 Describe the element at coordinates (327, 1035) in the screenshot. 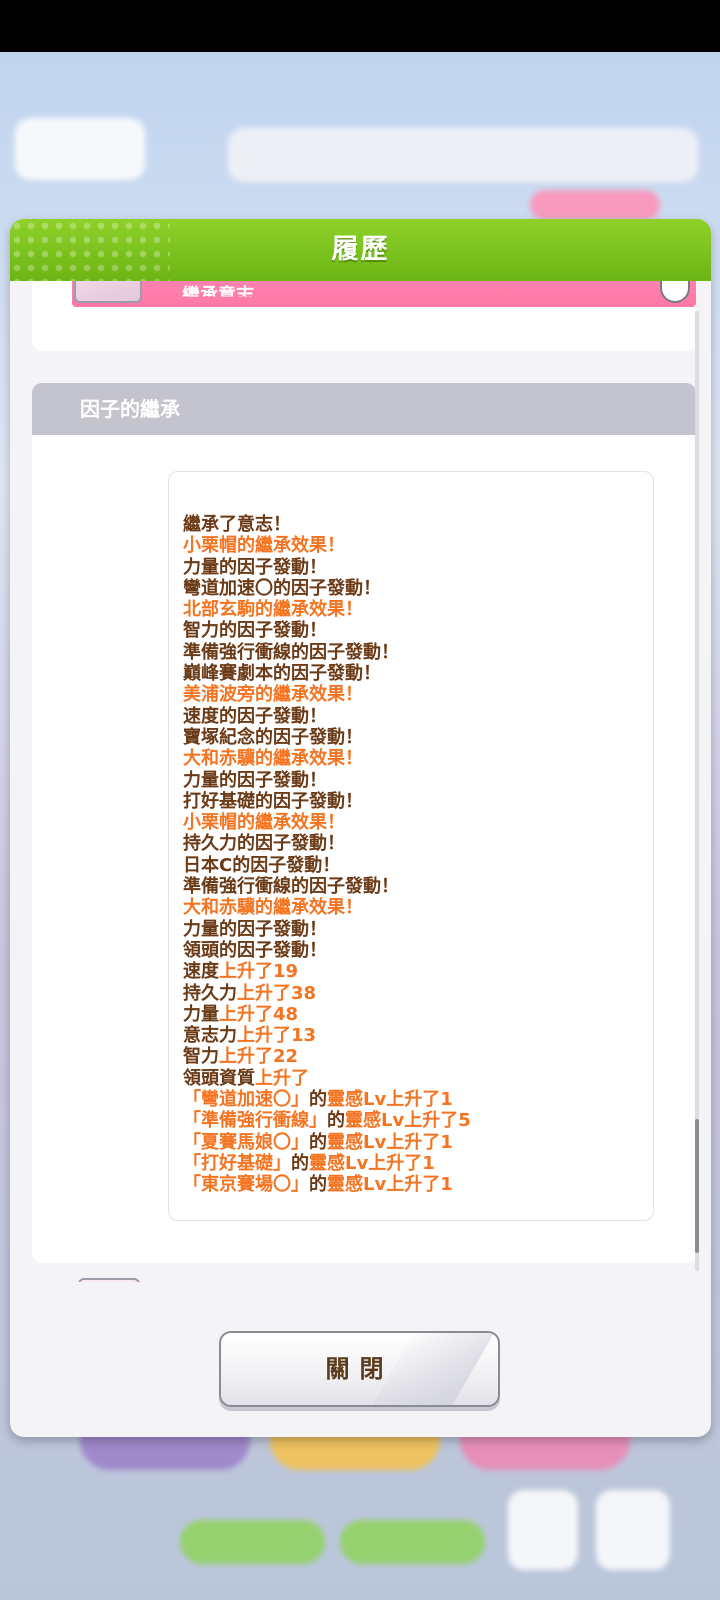

I see `log-line: 意志力上升了13` at that location.